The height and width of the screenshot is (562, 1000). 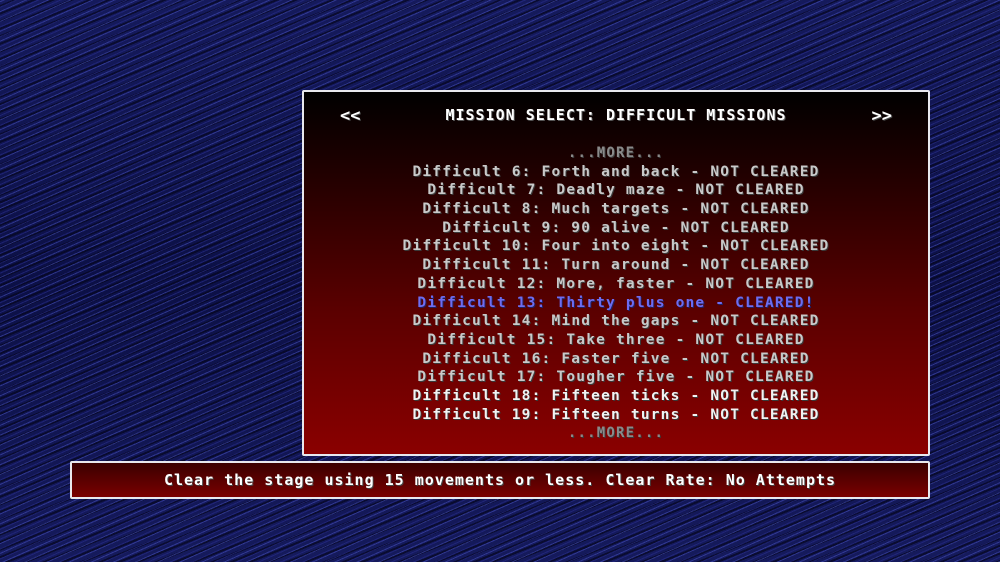 What do you see at coordinates (882, 116) in the screenshot?
I see `next-category-arrow: >>` at bounding box center [882, 116].